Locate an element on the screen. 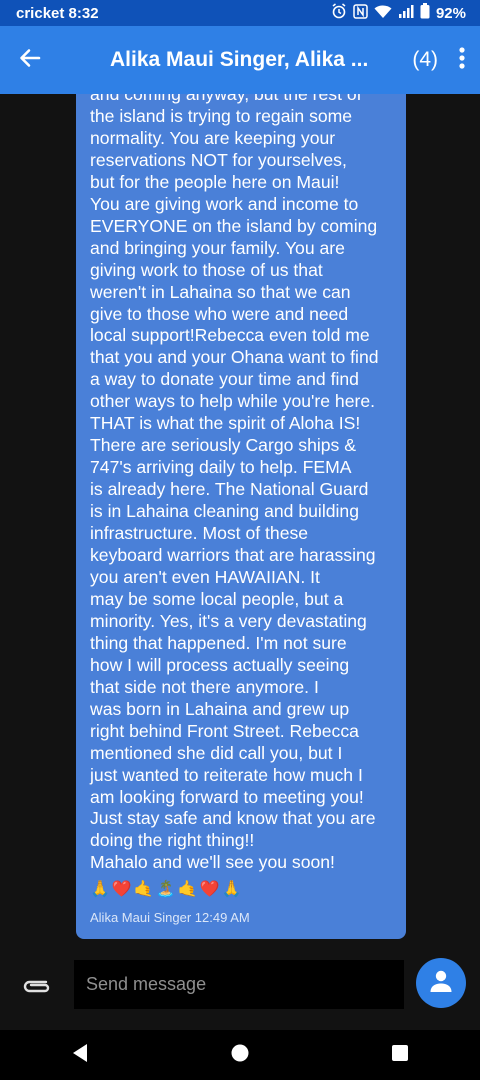 This screenshot has width=480, height=1080. arrow-left-icon is located at coordinates (30, 60).